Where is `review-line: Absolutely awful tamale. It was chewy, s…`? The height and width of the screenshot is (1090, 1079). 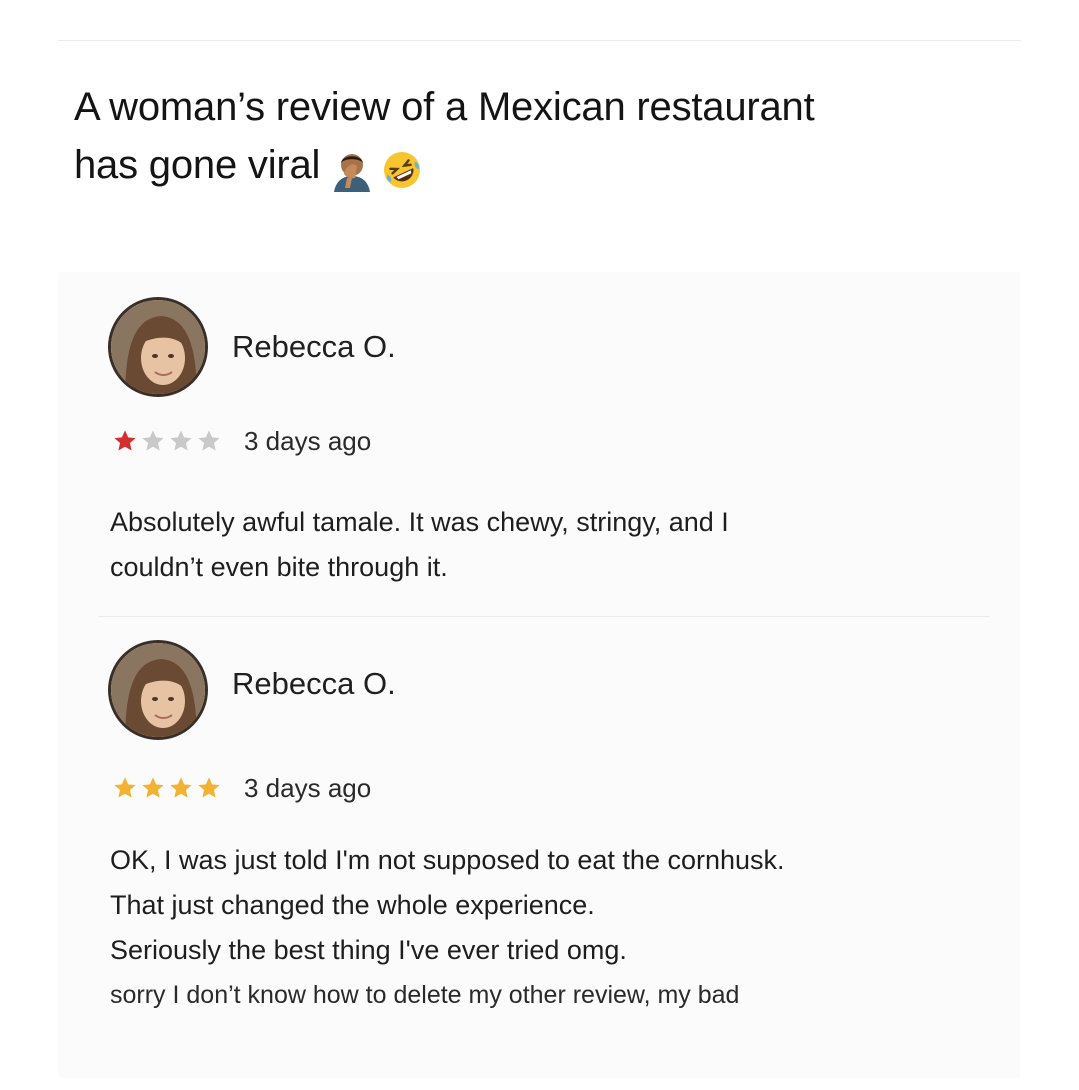 review-line: Absolutely awful tamale. It was chewy, s… is located at coordinates (419, 522).